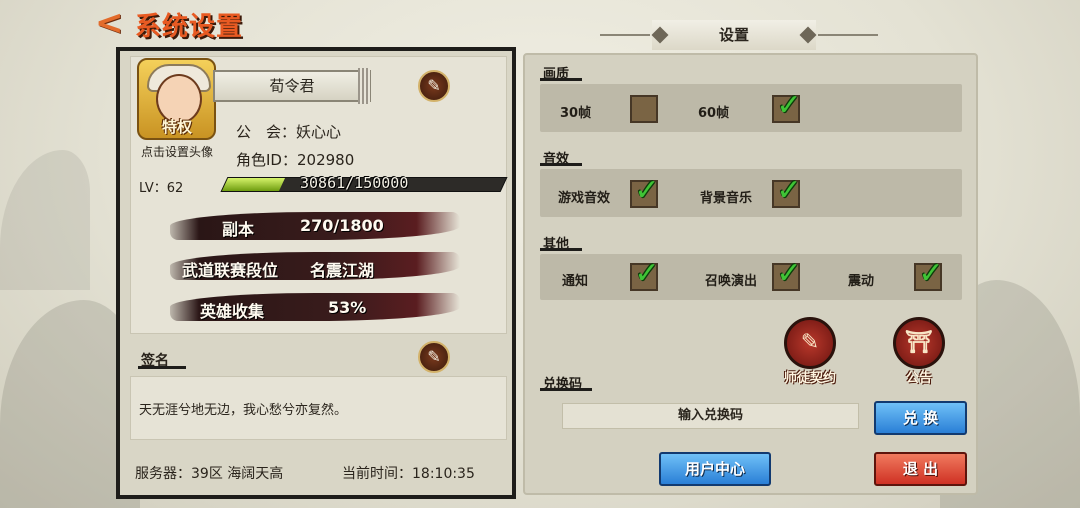 Image resolution: width=1080 pixels, height=508 pixels. I want to click on stat-label-league: 武道联赛段位, so click(230, 270).